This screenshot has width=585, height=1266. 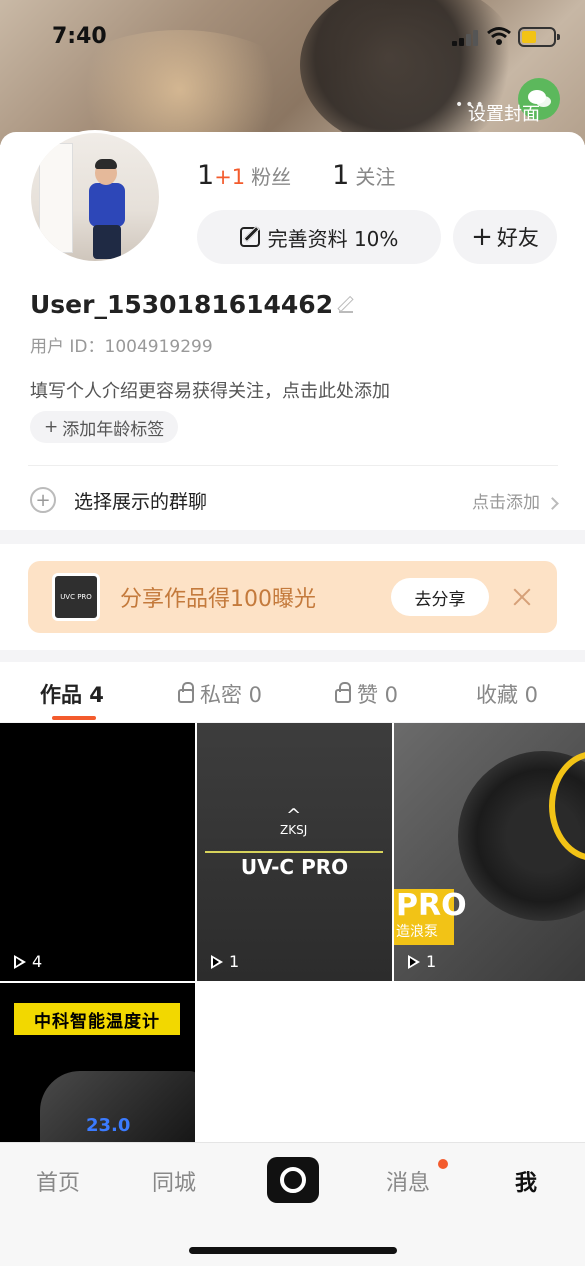 I want to click on tab-likes-label: 赞 0, so click(x=378, y=695).